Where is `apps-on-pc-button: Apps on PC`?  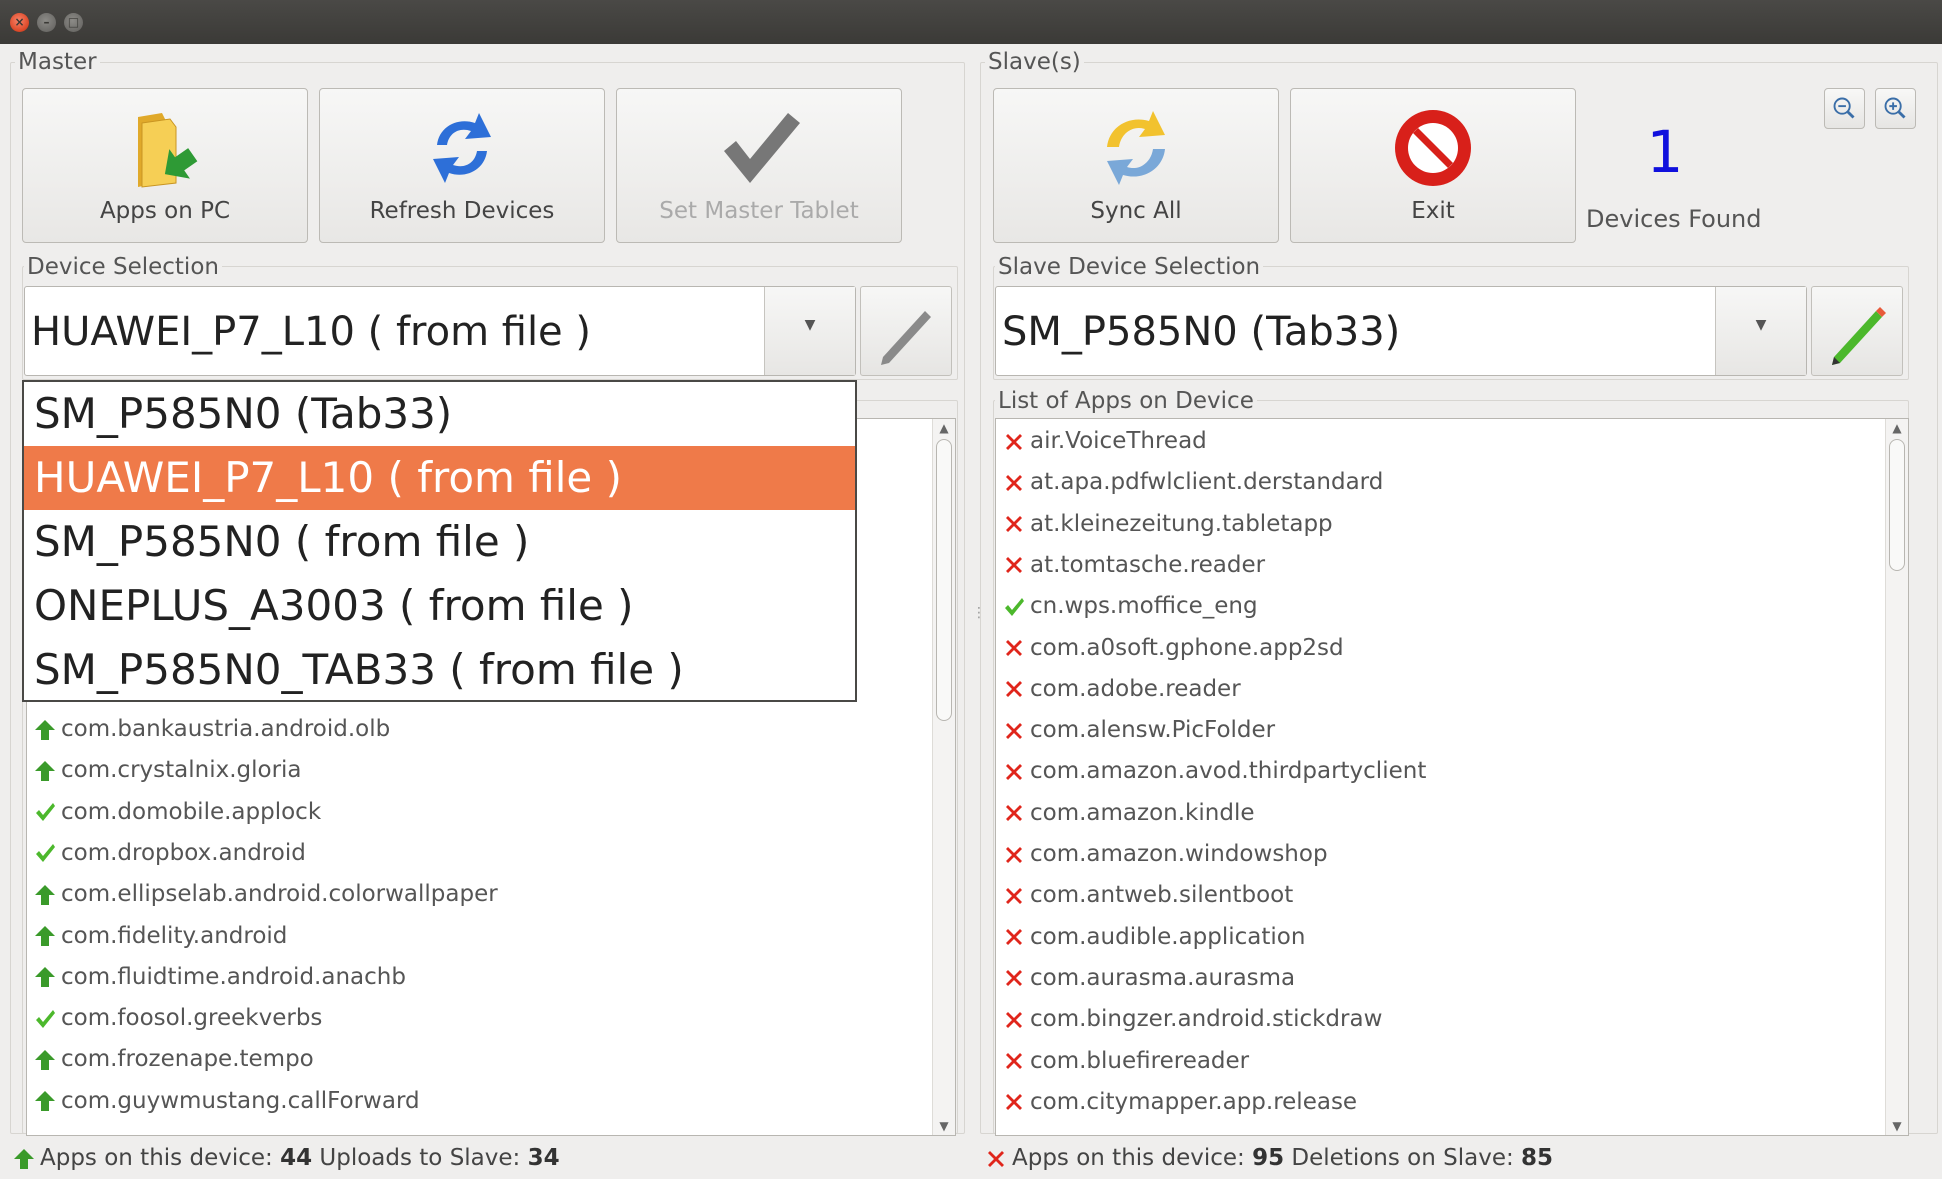 apps-on-pc-button: Apps on PC is located at coordinates (165, 165).